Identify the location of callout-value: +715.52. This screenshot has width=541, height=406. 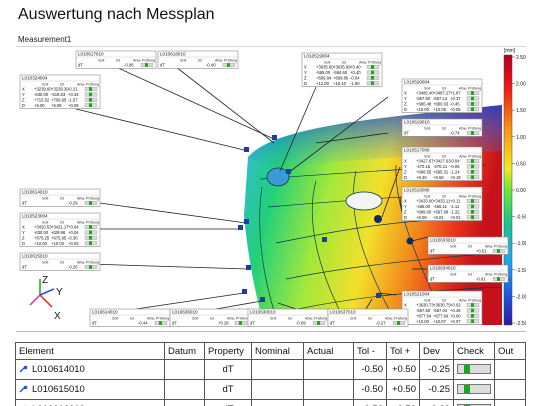
(42, 99).